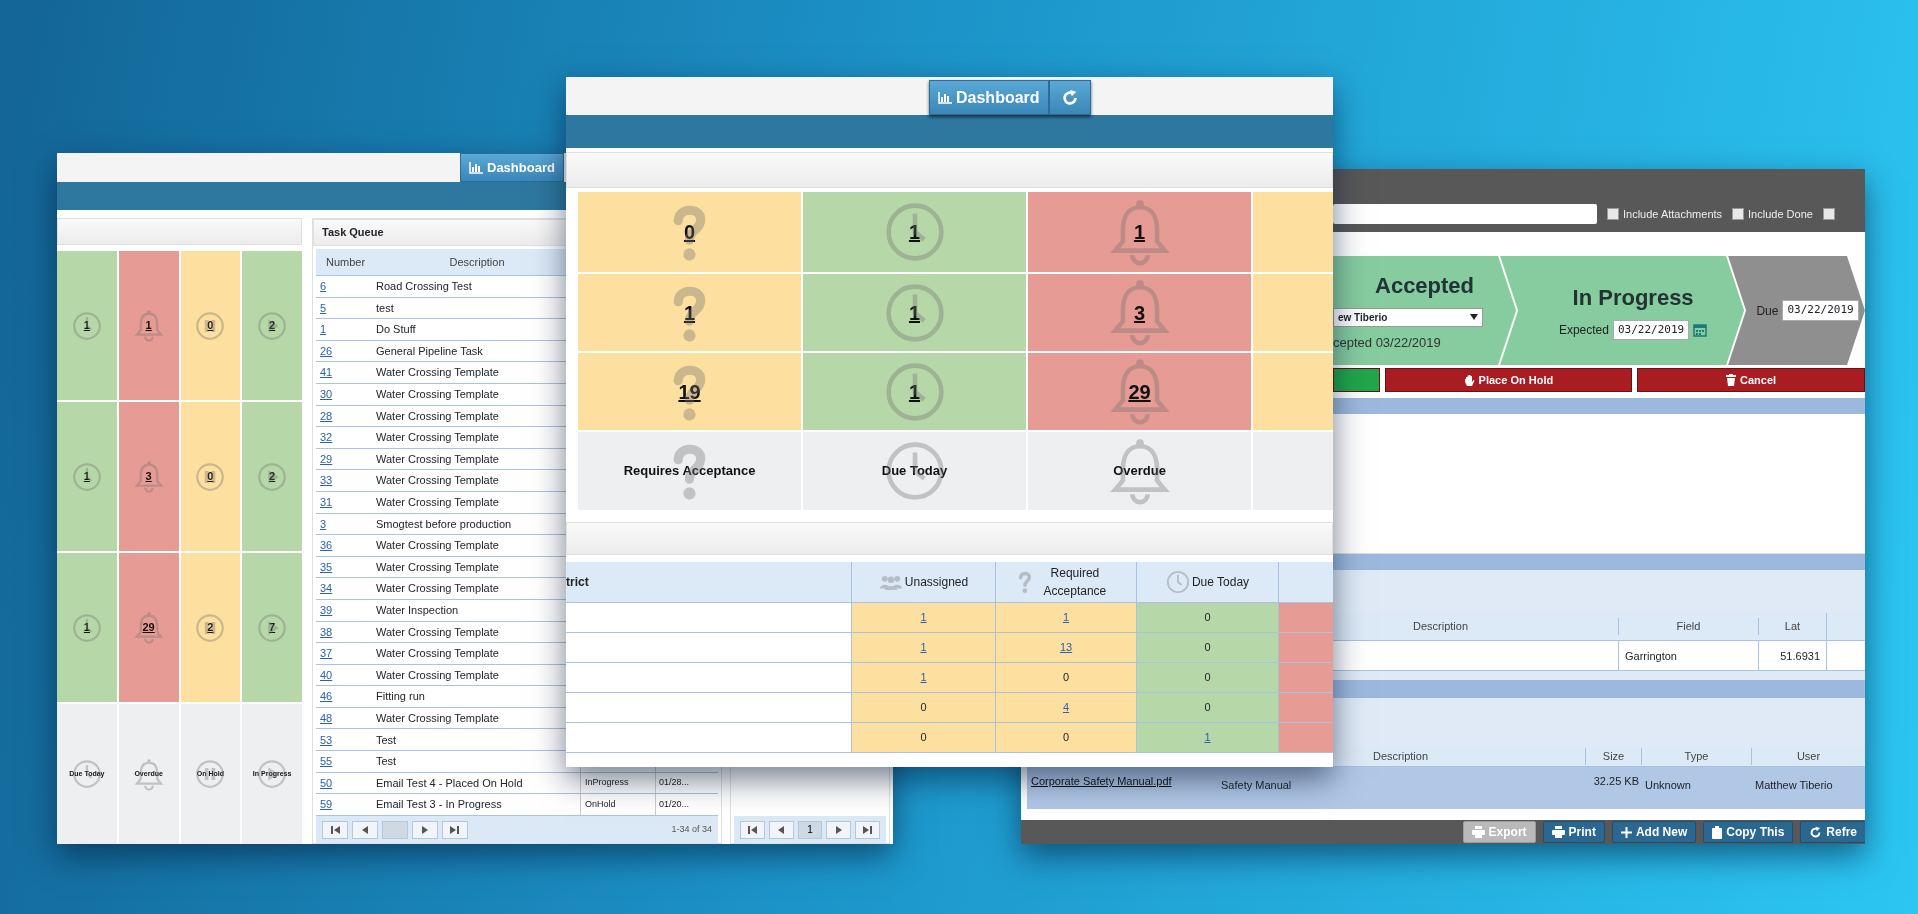 Image resolution: width=1918 pixels, height=914 pixels. I want to click on tile-label: Requires Acceptance, so click(689, 471).